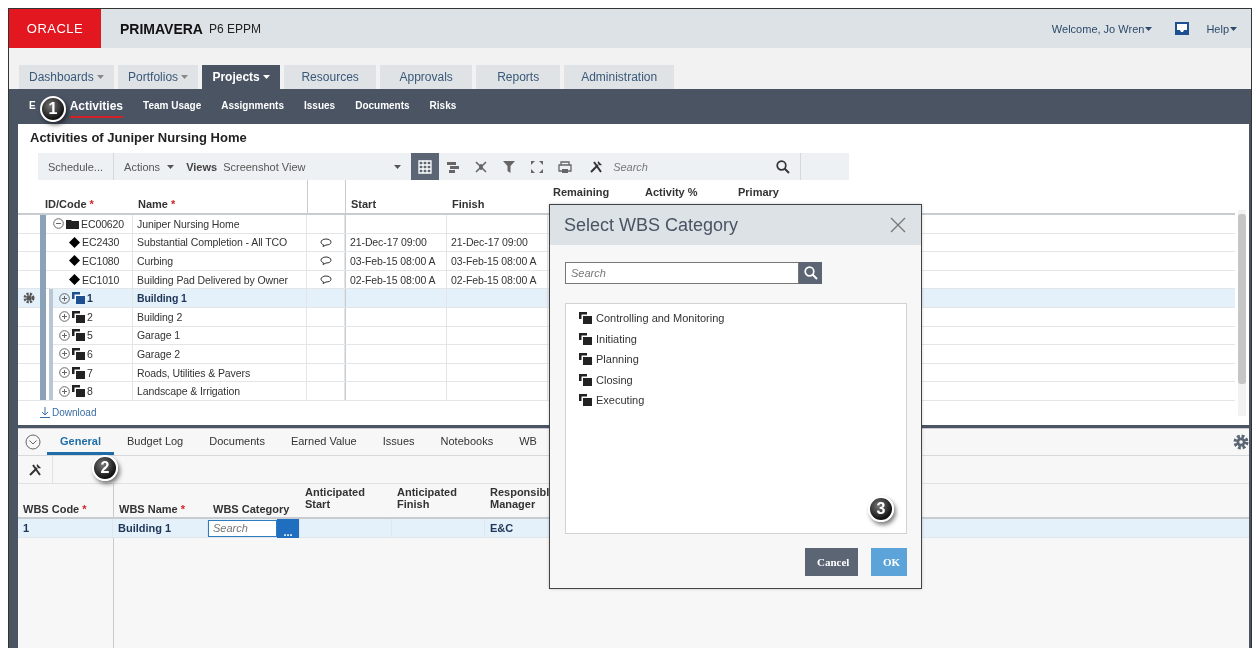 The height and width of the screenshot is (648, 1254). What do you see at coordinates (172, 106) in the screenshot?
I see `sub-tab: Team Usage` at bounding box center [172, 106].